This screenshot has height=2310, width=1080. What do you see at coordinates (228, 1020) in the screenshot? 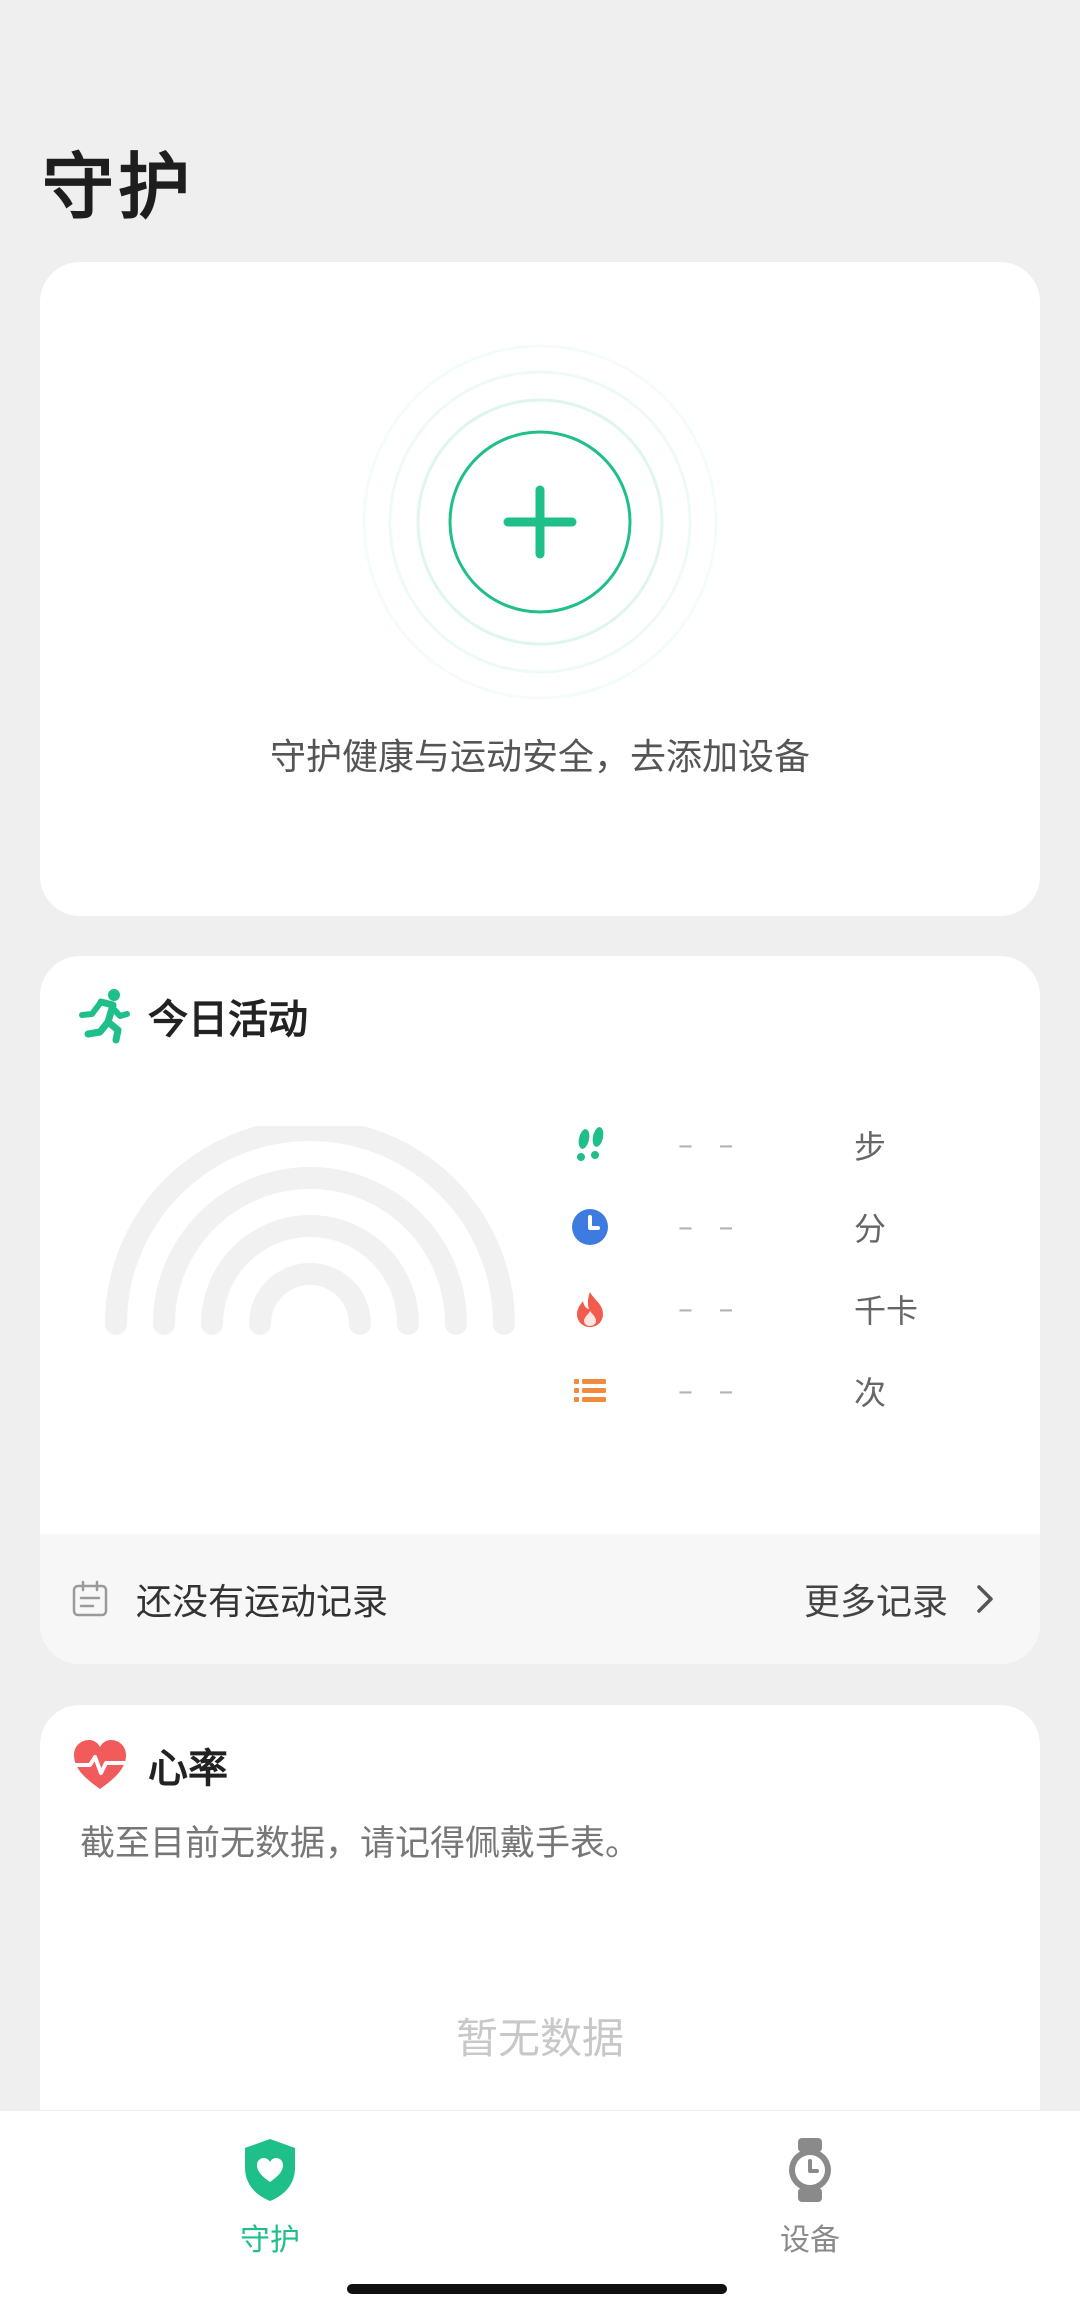
I see `activity-title: 今日活动` at bounding box center [228, 1020].